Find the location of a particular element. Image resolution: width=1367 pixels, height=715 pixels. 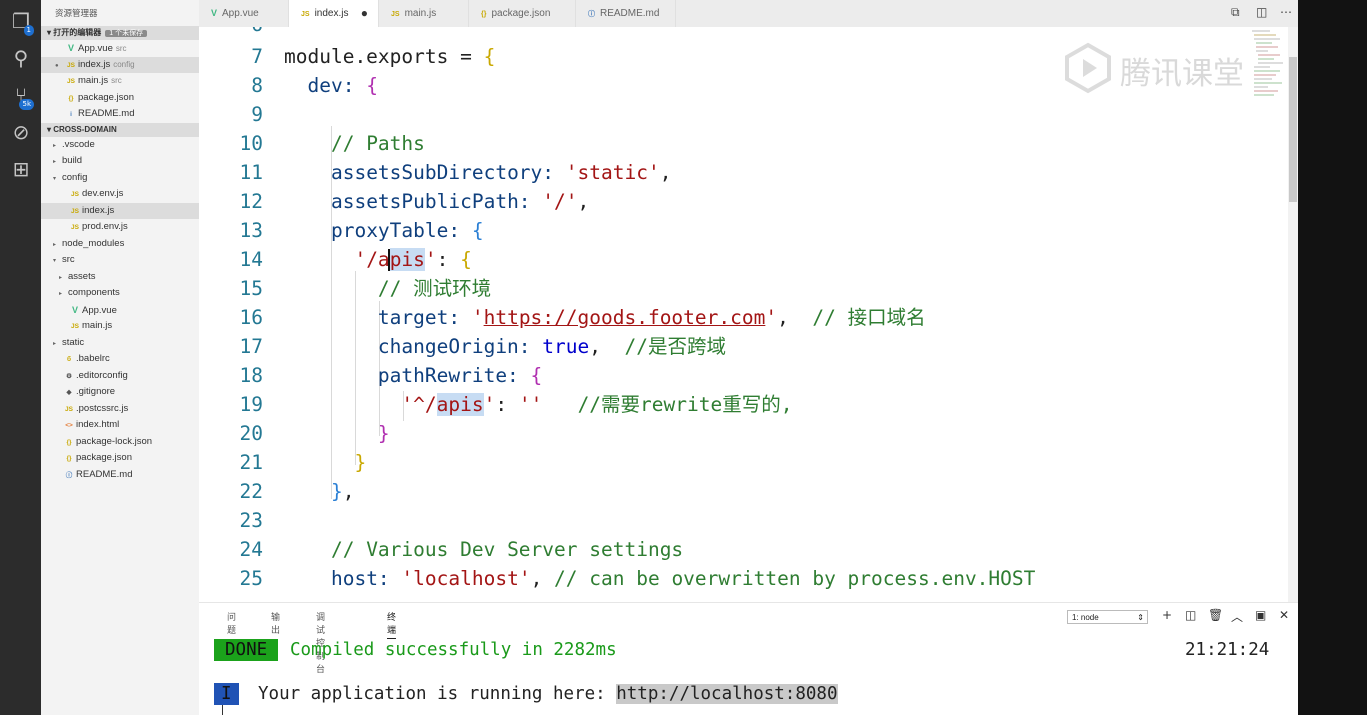

tab-output: 输出 is located at coordinates (275, 623).